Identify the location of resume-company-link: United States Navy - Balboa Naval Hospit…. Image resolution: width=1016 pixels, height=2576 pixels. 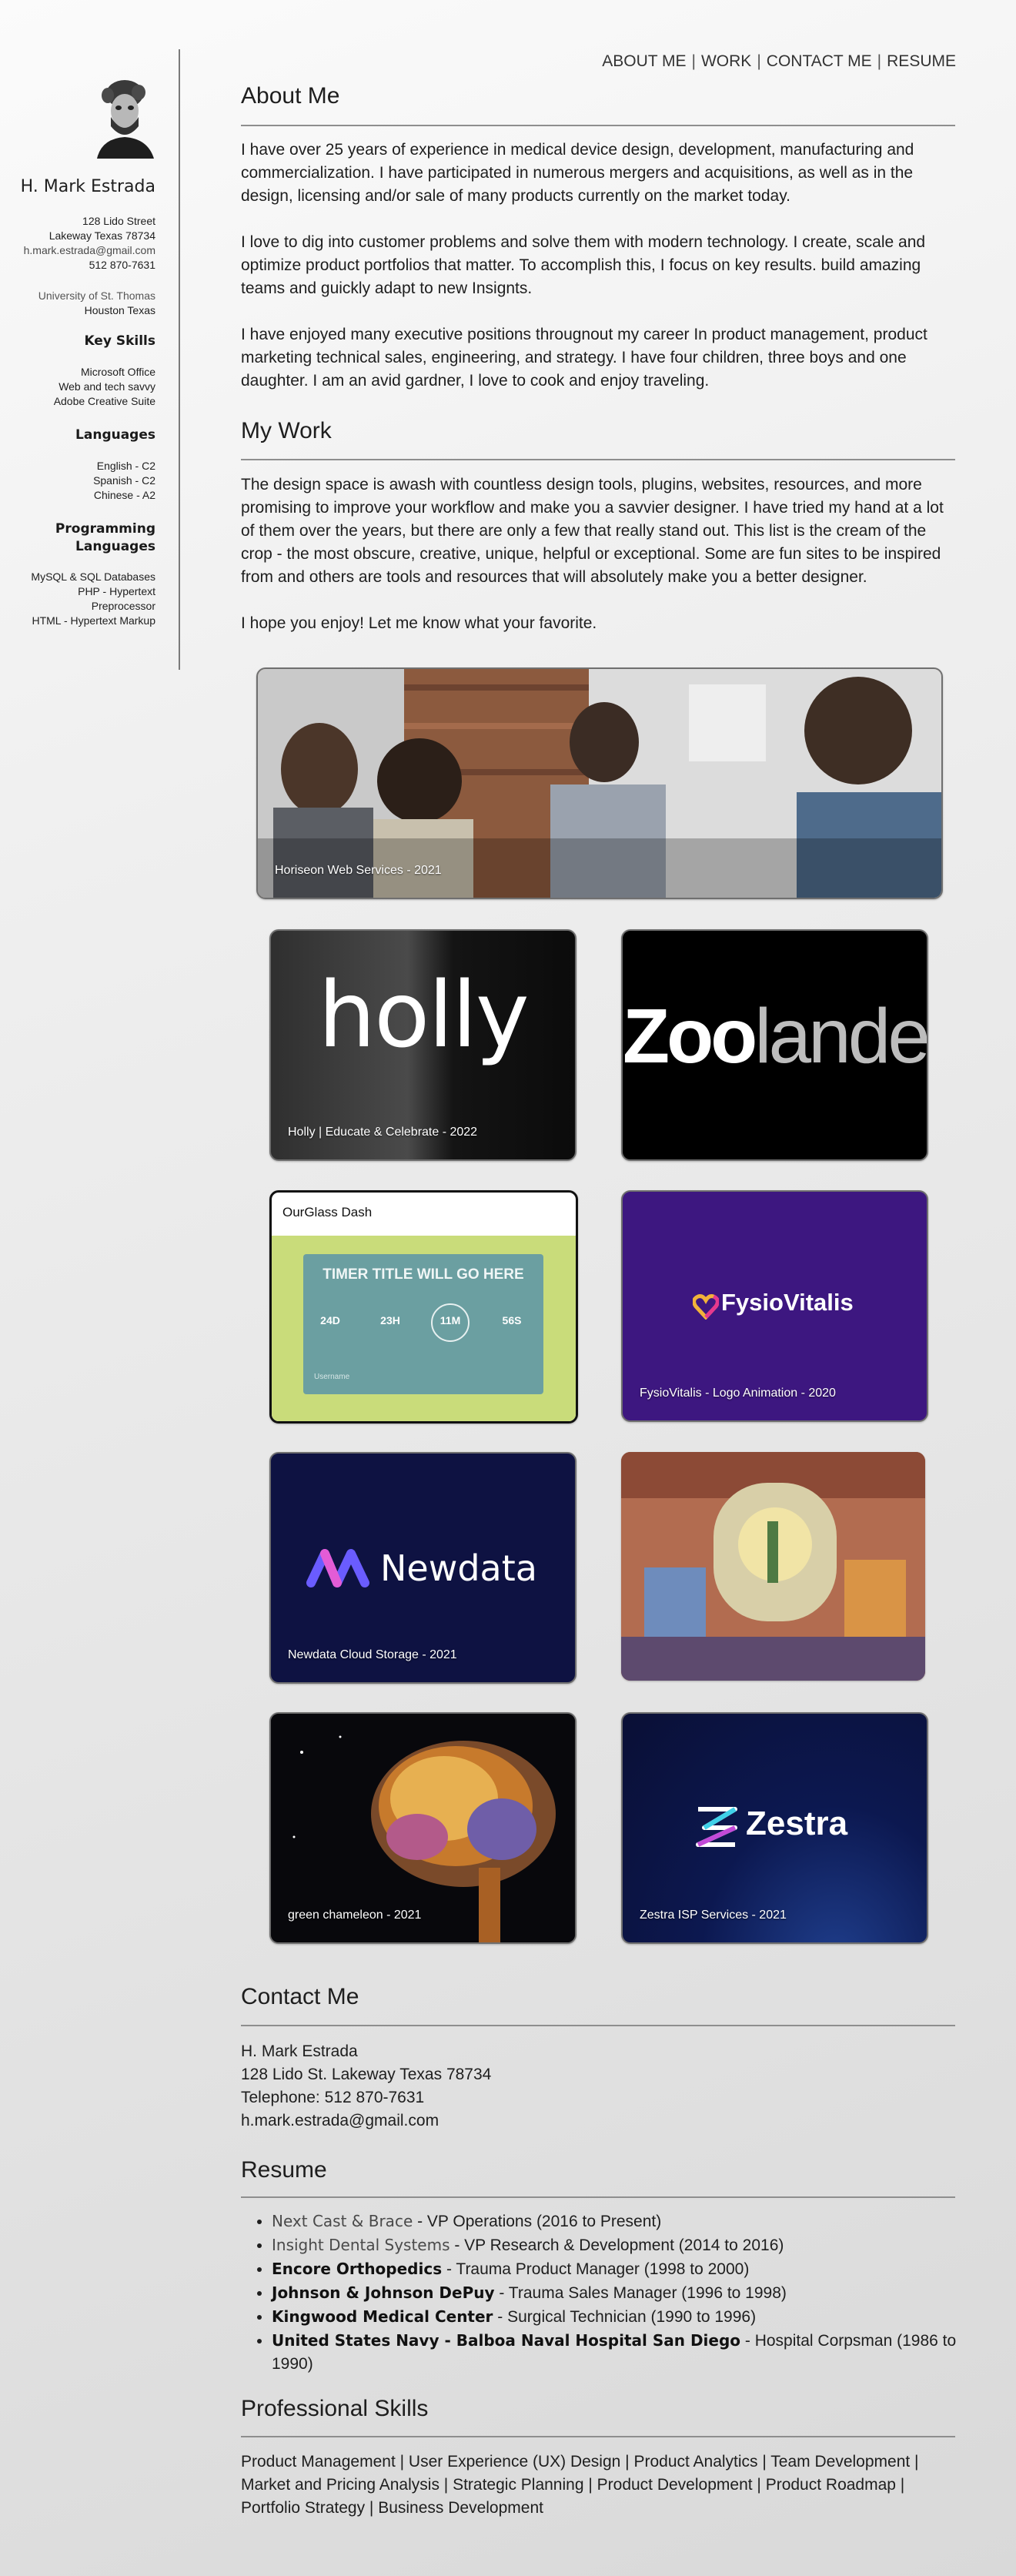
(506, 2341).